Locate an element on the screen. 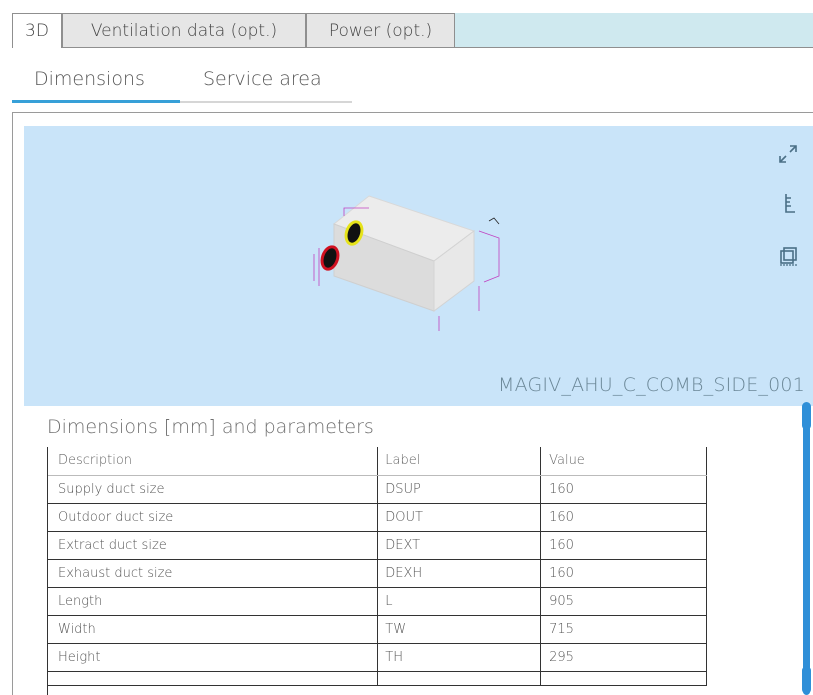 The height and width of the screenshot is (695, 813). tab-ventilation-data: Ventilation data (opt.) is located at coordinates (184, 30).